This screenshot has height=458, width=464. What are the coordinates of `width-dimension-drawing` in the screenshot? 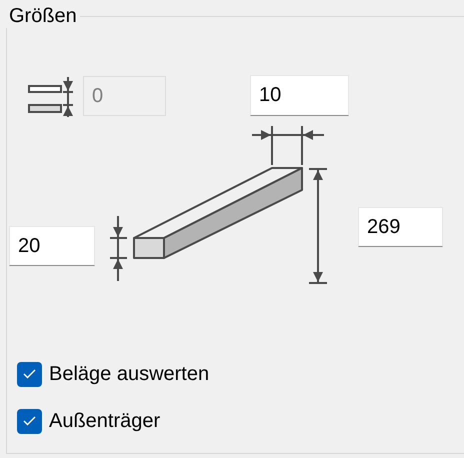 It's located at (288, 145).